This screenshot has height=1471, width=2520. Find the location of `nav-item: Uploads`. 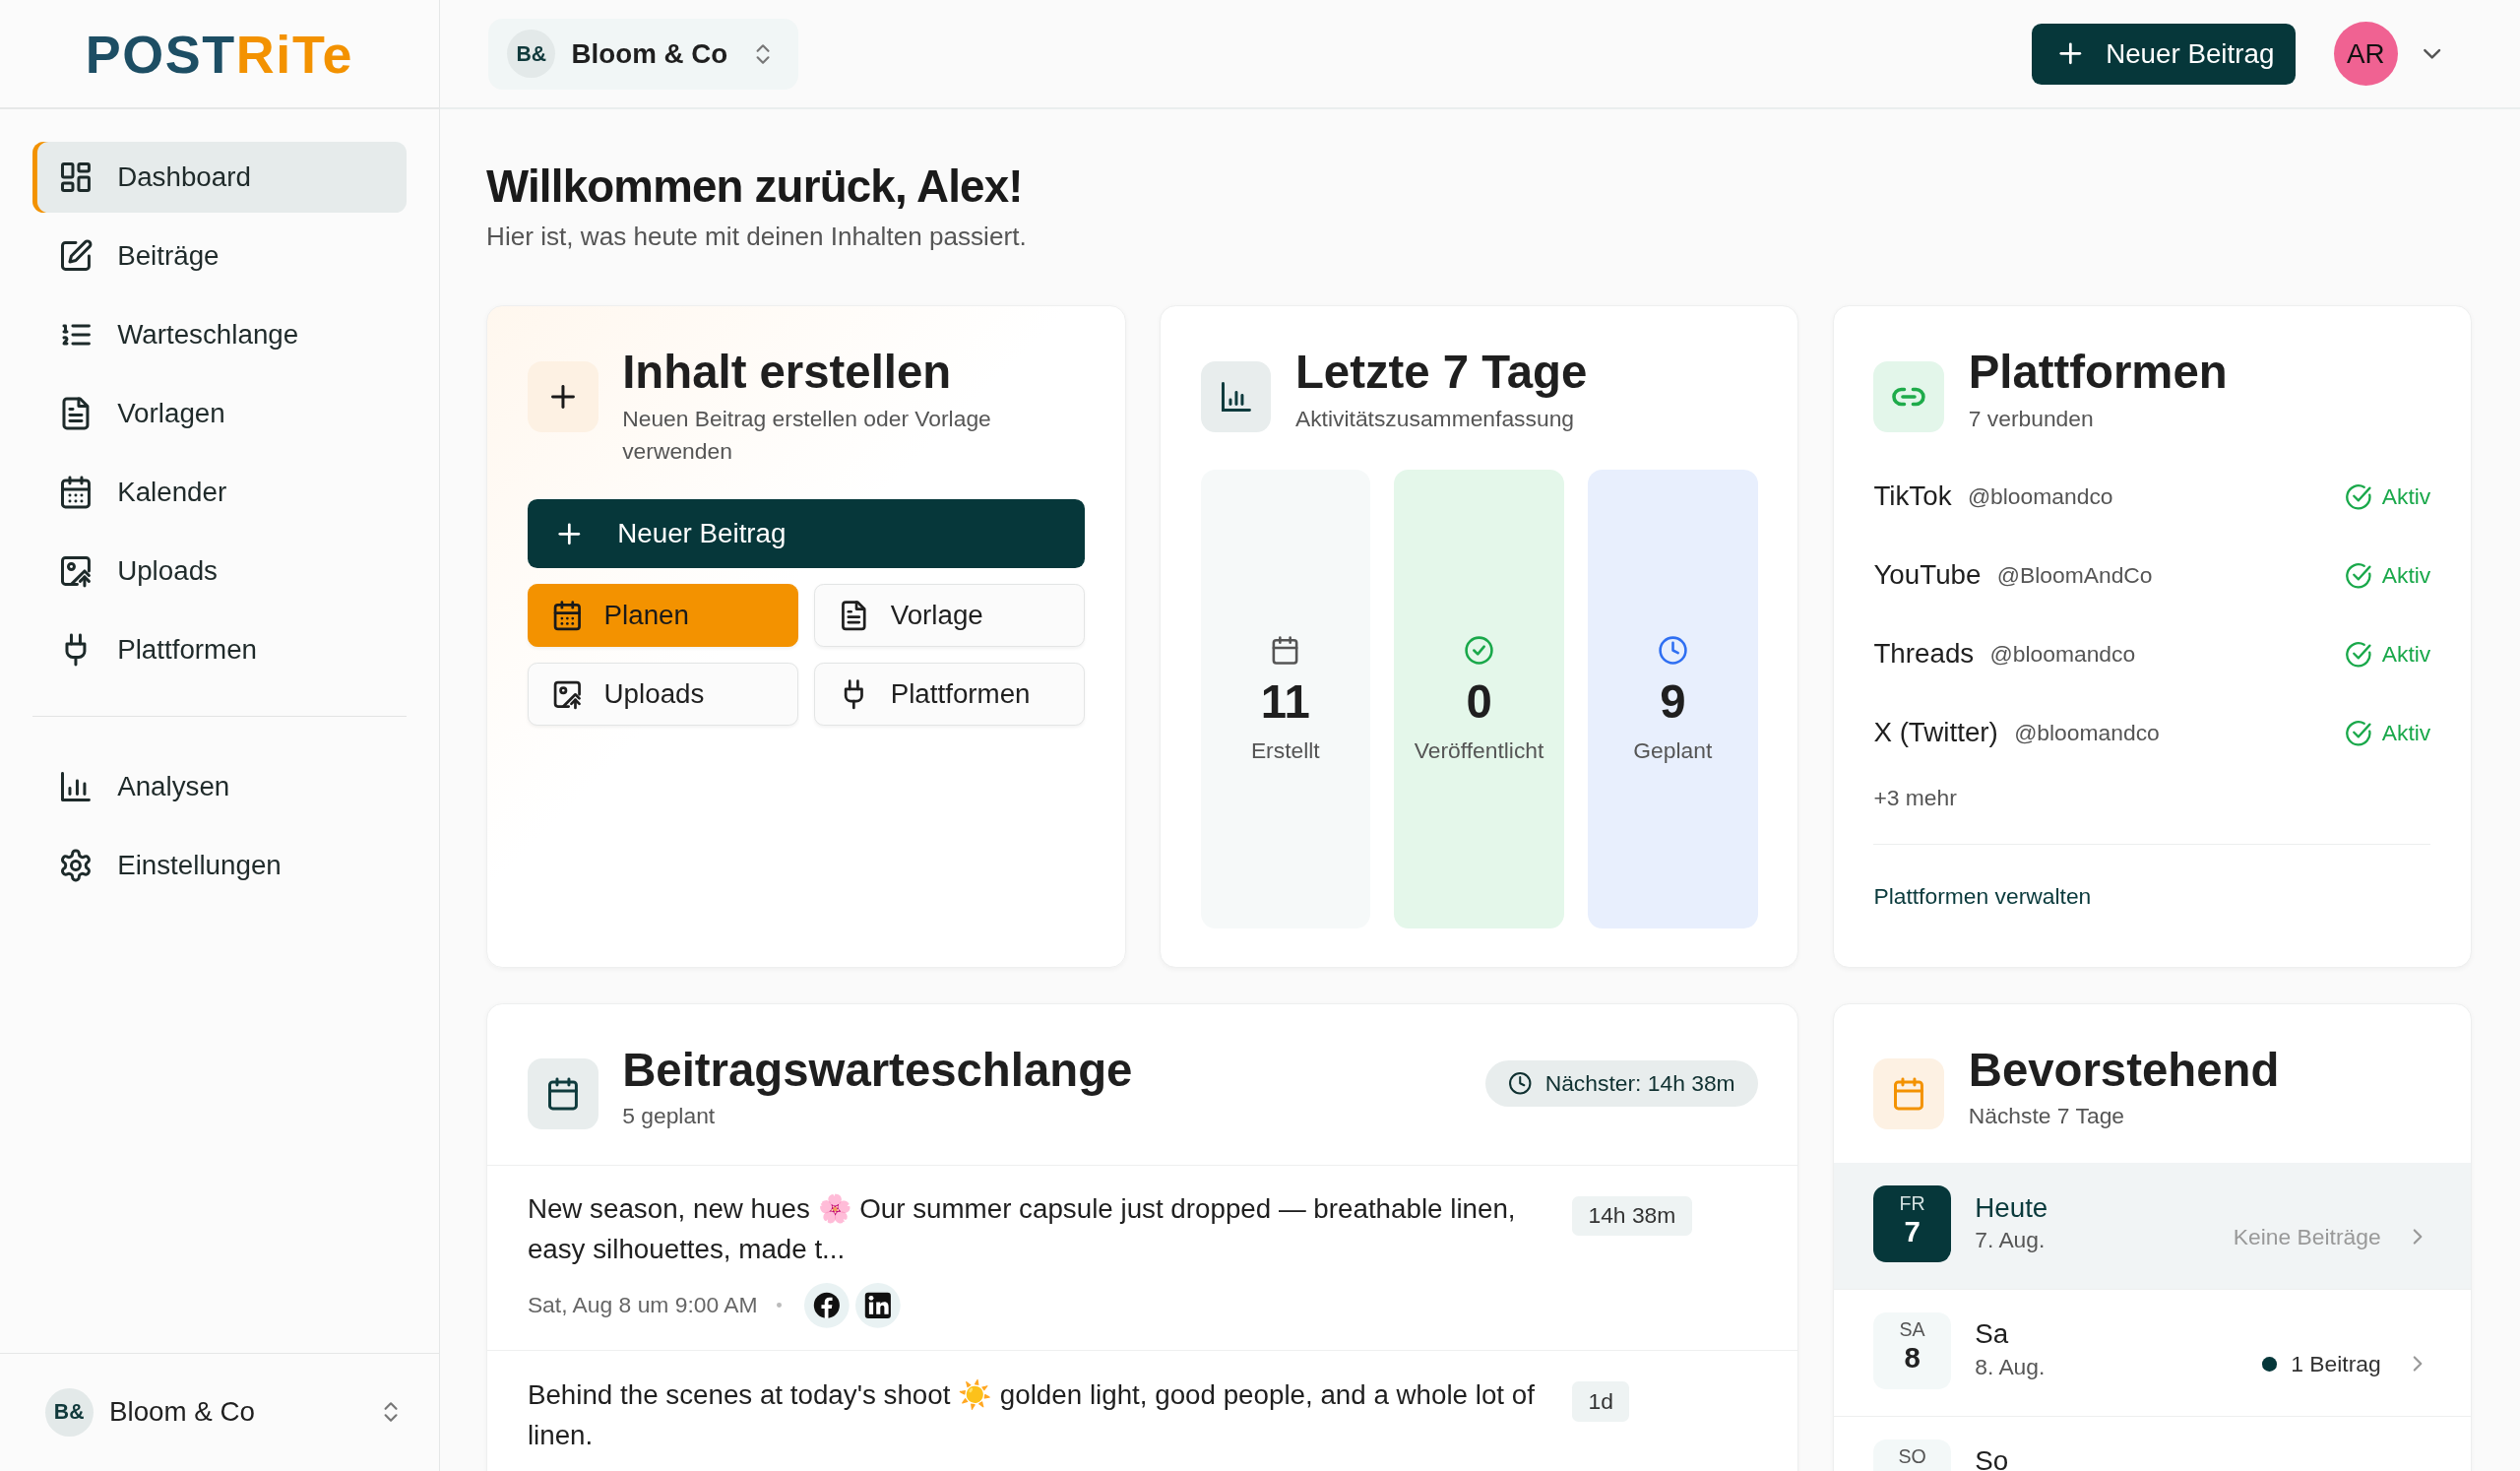

nav-item: Uploads is located at coordinates (220, 571).